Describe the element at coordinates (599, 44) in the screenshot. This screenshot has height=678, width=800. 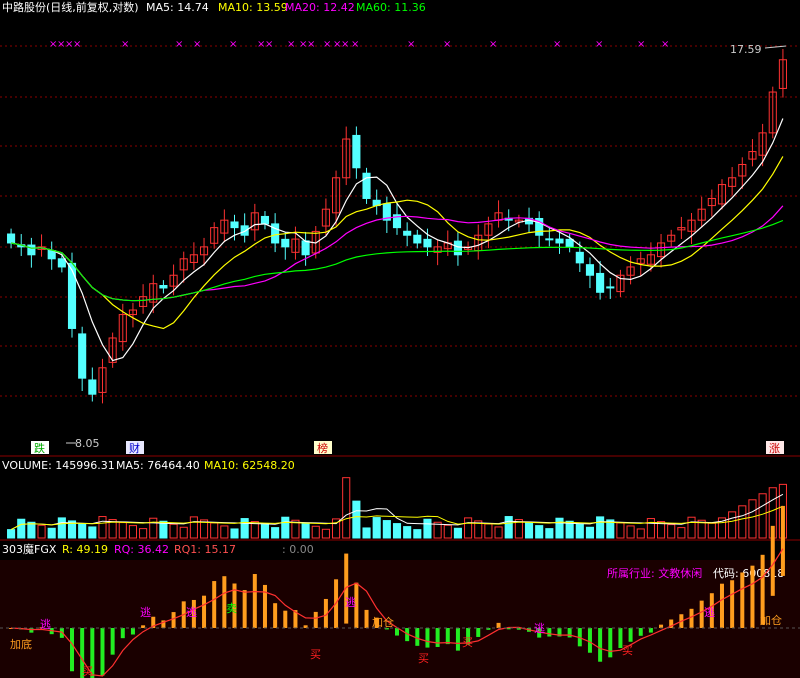
I see `signal-x-mark-21: ×` at that location.